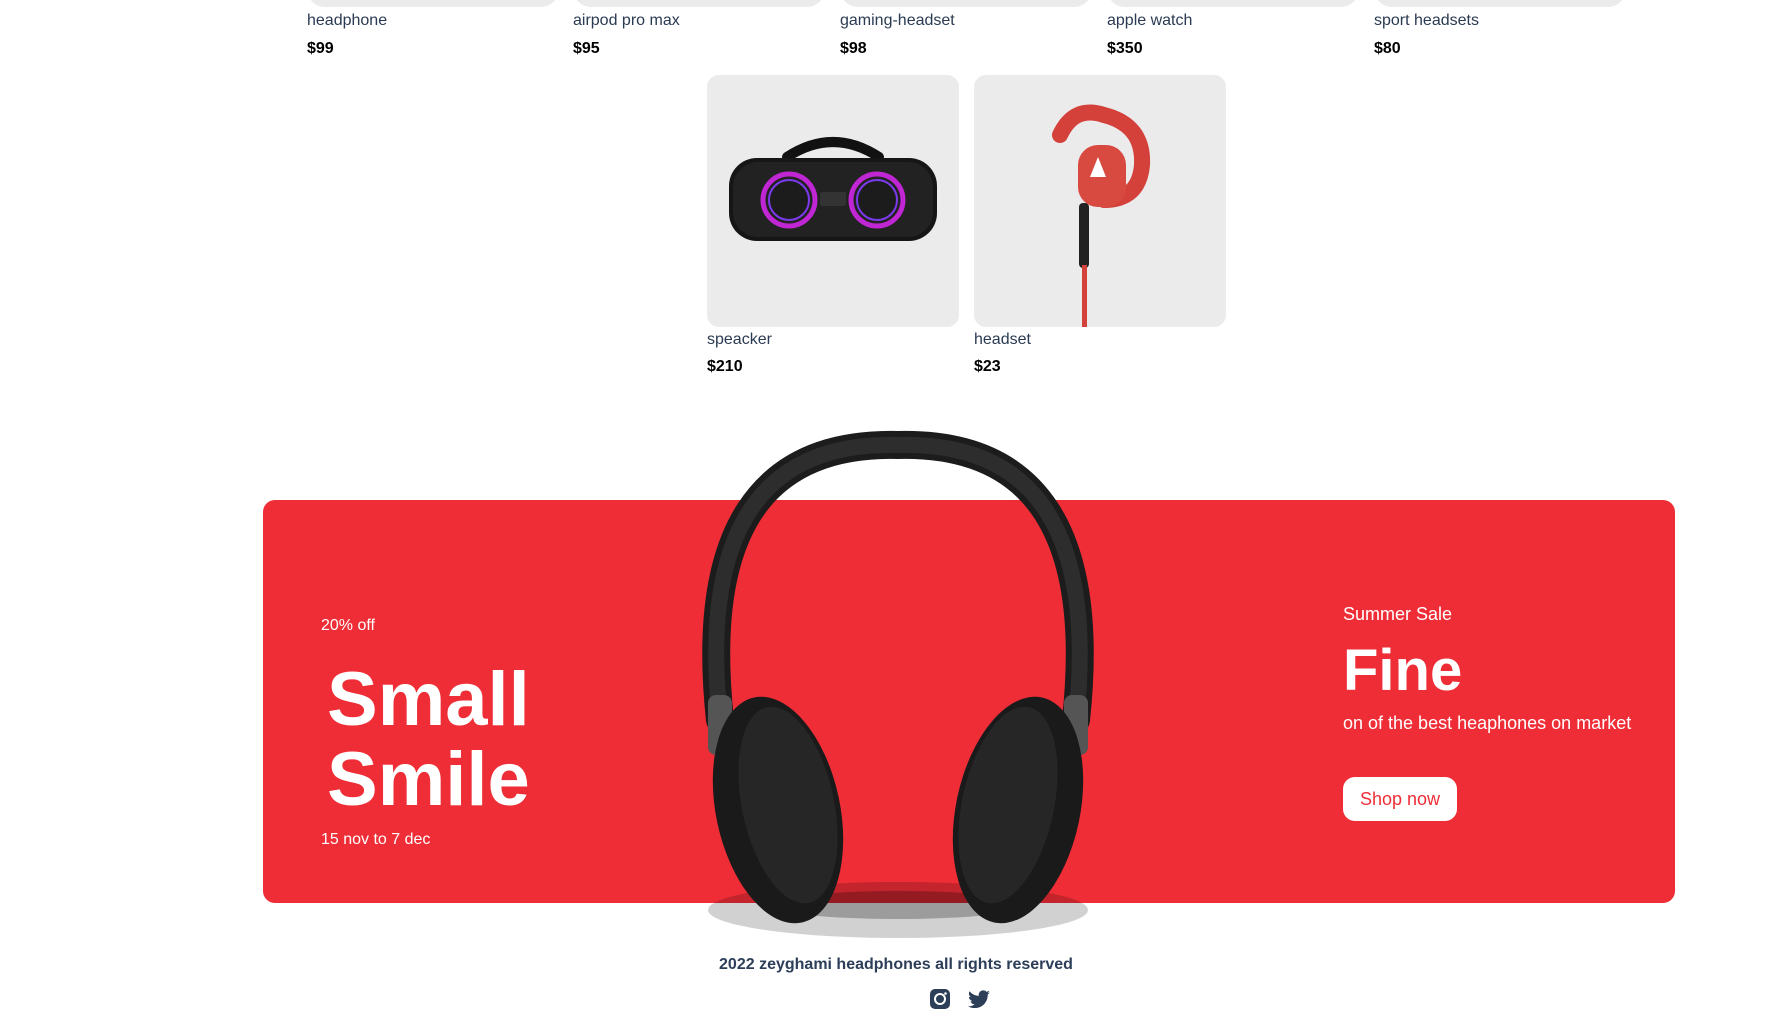 Image resolution: width=1792 pixels, height=1011 pixels. Describe the element at coordinates (898, 684) in the screenshot. I see `headphone-image` at that location.